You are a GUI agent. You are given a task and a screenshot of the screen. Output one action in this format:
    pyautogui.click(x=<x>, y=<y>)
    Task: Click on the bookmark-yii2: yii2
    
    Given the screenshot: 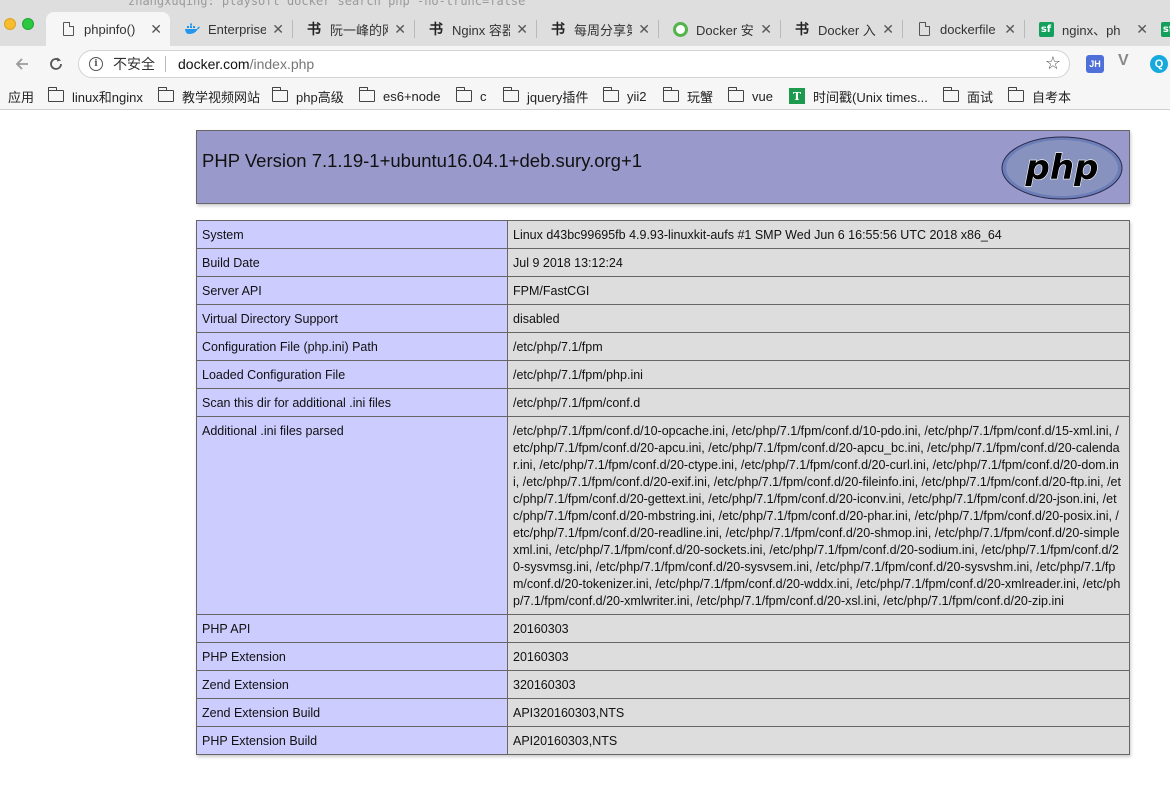 What is the action you would take?
    pyautogui.click(x=624, y=96)
    